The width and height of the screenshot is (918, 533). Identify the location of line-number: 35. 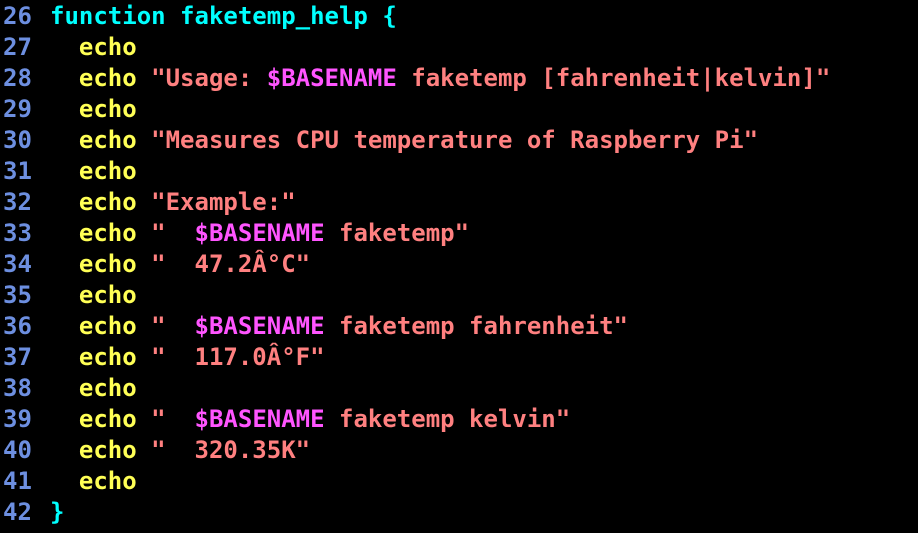
(17, 295).